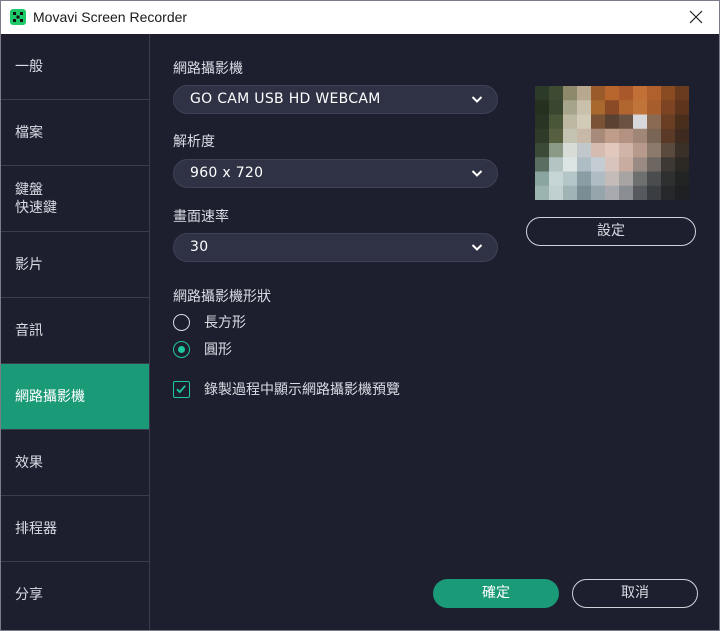 Image resolution: width=720 pixels, height=631 pixels. I want to click on sidebar-item-scheduler: 排程器, so click(75, 529).